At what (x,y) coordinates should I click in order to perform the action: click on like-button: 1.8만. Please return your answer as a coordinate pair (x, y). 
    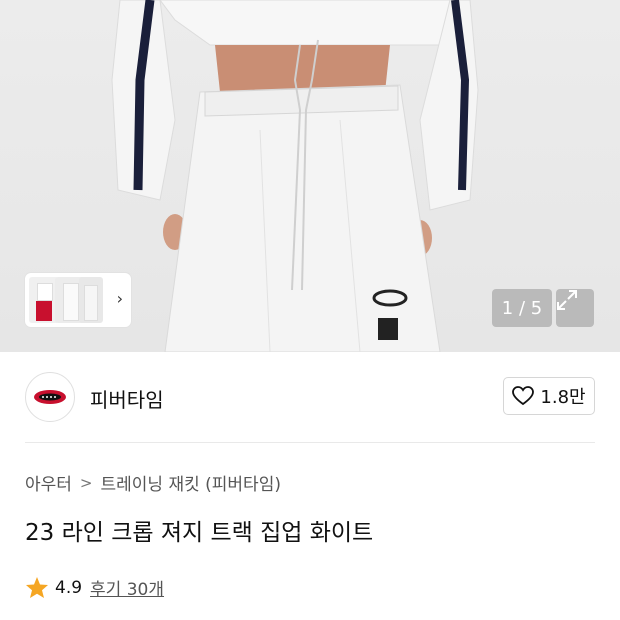
    Looking at the image, I should click on (549, 396).